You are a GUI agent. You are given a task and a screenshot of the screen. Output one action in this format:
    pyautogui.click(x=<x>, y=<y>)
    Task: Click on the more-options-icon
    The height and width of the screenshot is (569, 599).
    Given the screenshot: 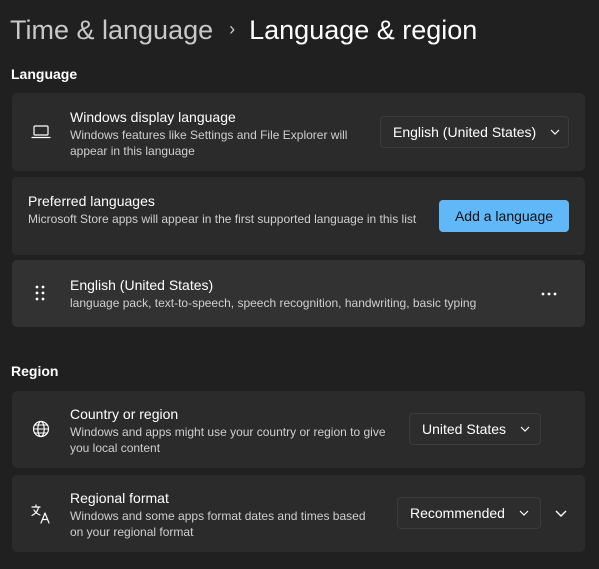 What is the action you would take?
    pyautogui.click(x=549, y=294)
    